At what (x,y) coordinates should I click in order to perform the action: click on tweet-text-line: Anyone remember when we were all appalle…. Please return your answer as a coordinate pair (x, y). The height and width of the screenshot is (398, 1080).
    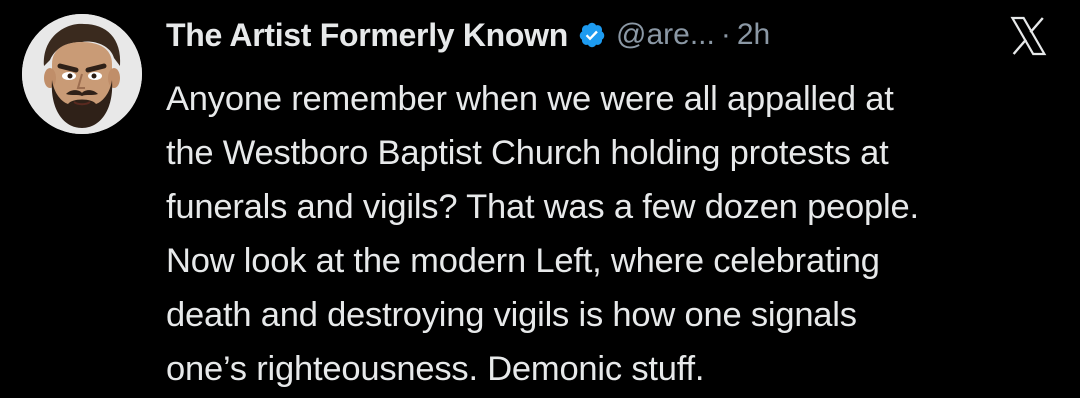
    Looking at the image, I should click on (530, 99).